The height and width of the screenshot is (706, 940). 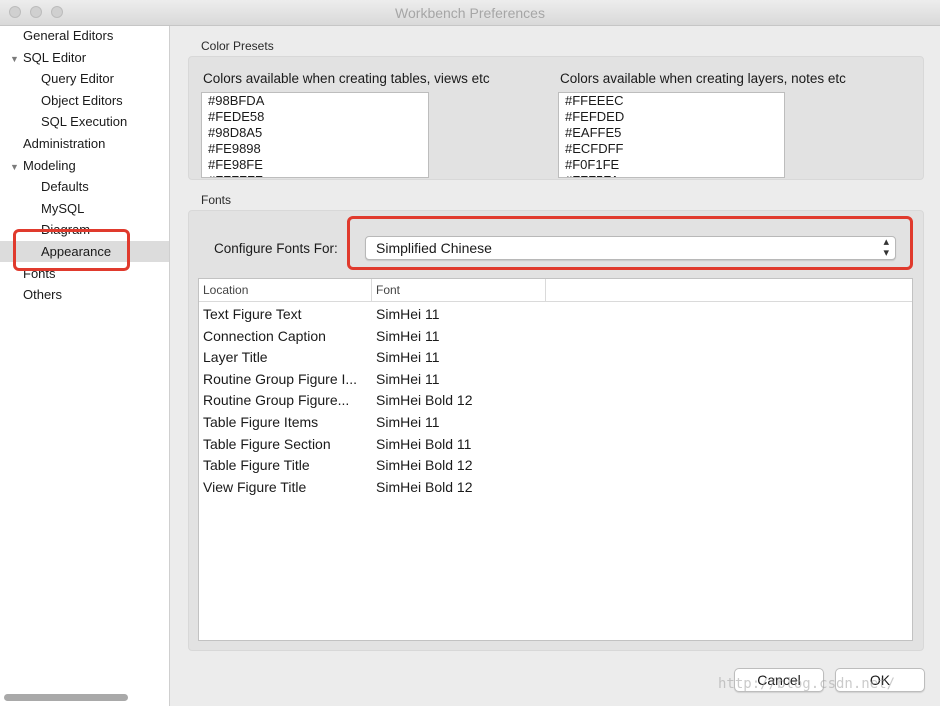 What do you see at coordinates (264, 335) in the screenshot?
I see `location-cell: Connection Caption` at bounding box center [264, 335].